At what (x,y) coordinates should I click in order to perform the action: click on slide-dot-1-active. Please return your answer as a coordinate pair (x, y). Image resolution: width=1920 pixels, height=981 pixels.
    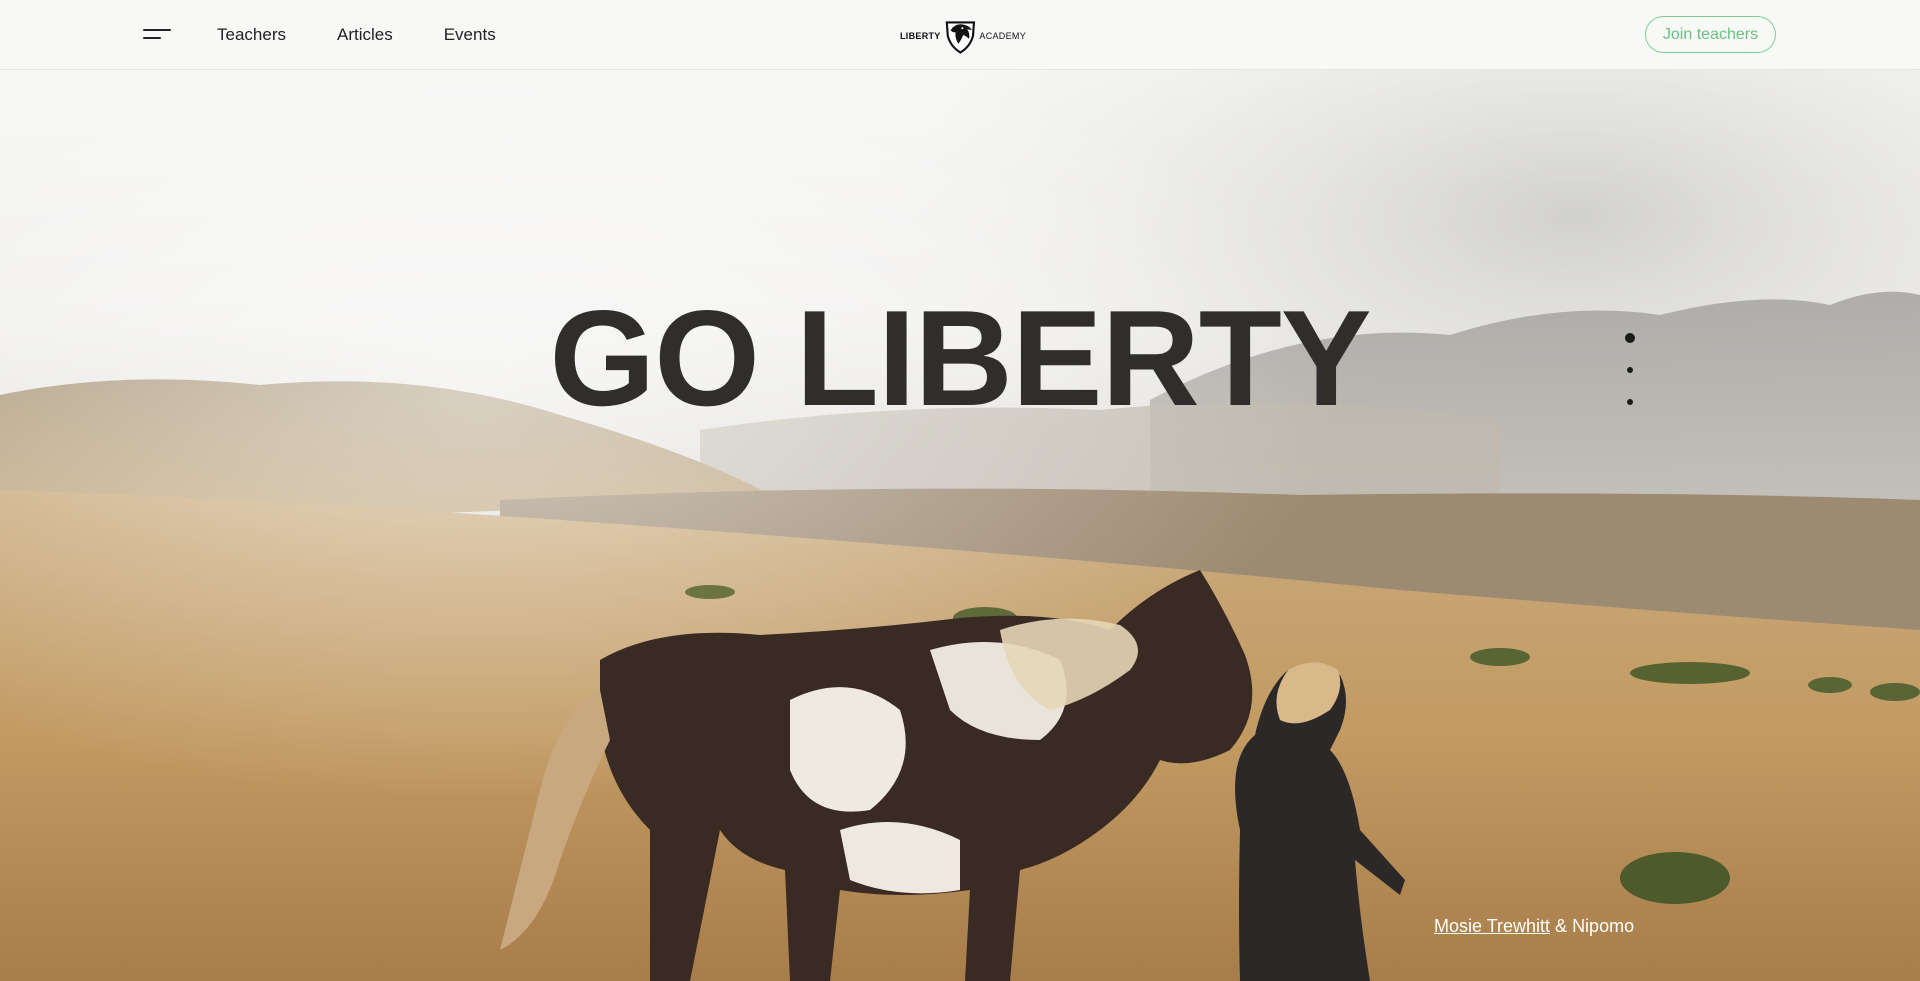
    Looking at the image, I should click on (1630, 338).